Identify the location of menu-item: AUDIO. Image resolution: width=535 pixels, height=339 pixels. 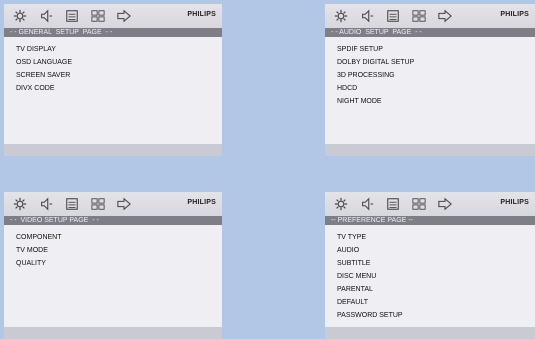
(436, 250).